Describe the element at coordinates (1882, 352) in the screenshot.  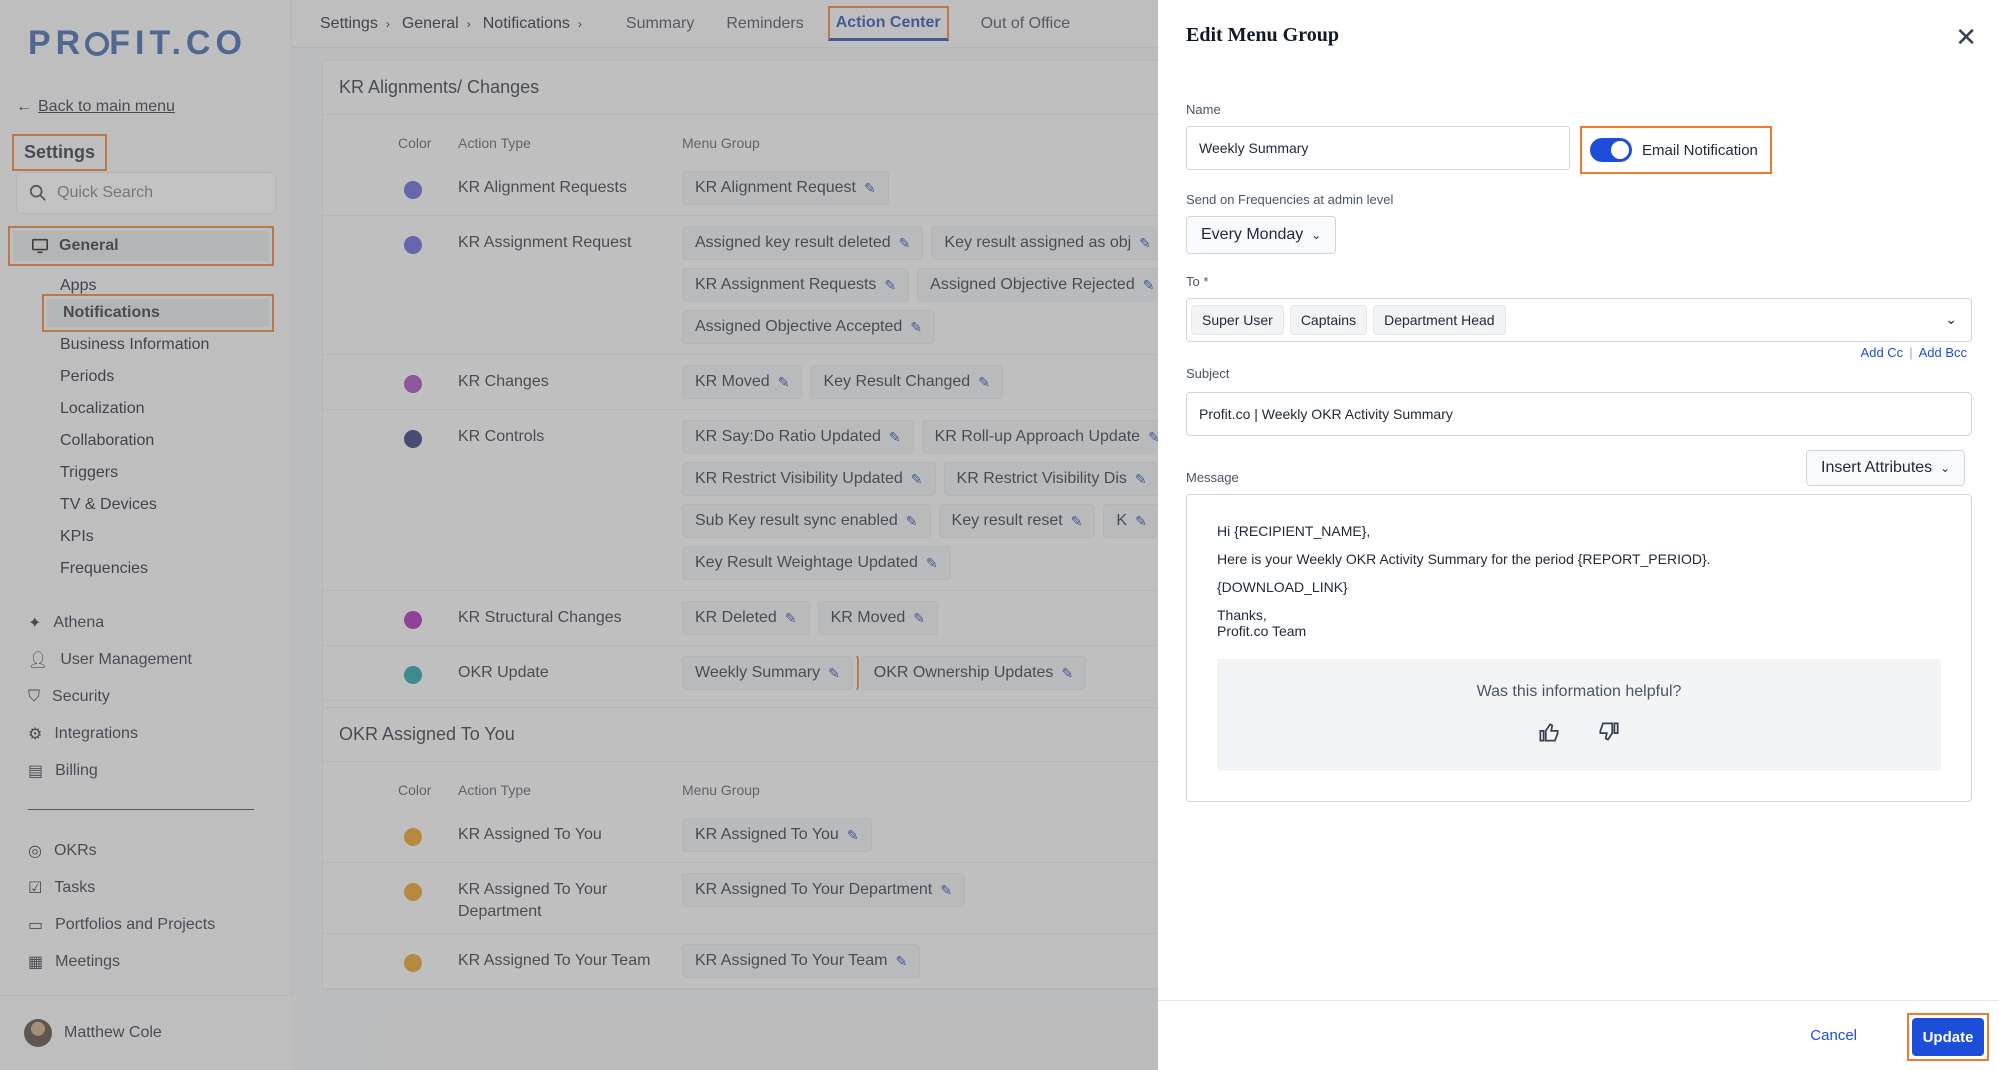
I see `add-cc-link: Add Cc` at that location.